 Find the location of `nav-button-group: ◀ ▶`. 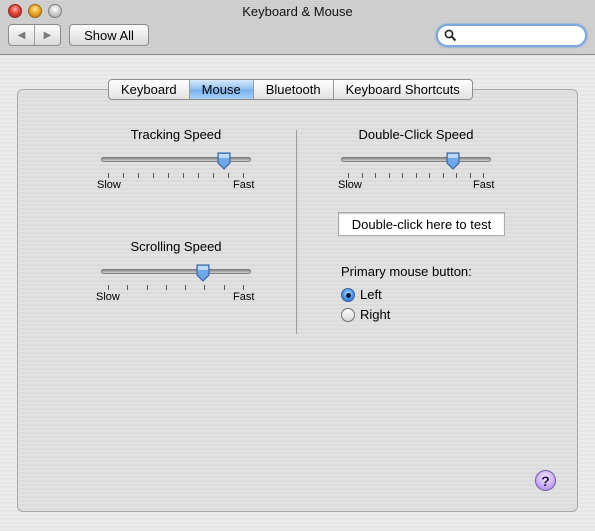

nav-button-group: ◀ ▶ is located at coordinates (34, 35).